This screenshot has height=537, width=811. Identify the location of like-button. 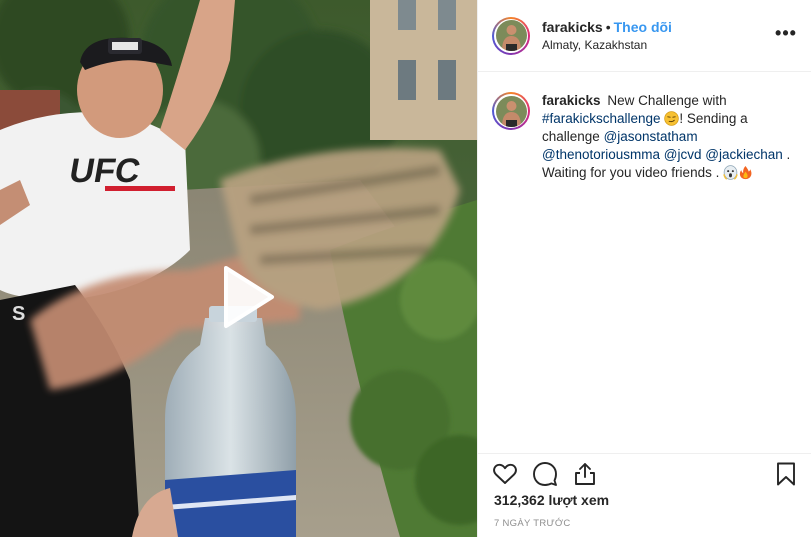
(505, 474).